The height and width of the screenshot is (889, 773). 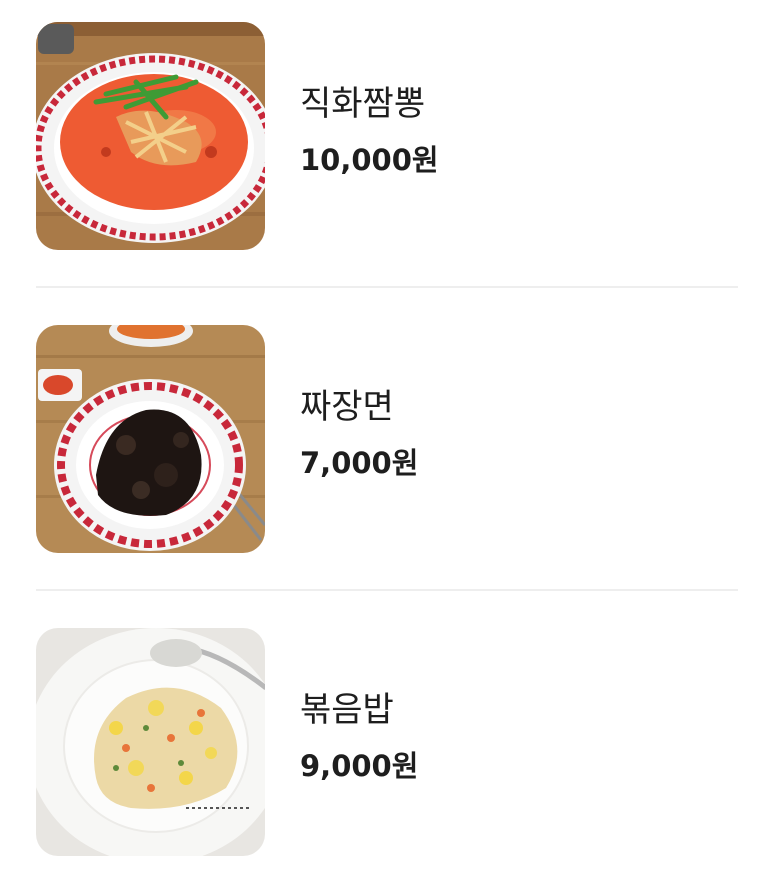 I want to click on item-name: 볶음밥, so click(x=347, y=710).